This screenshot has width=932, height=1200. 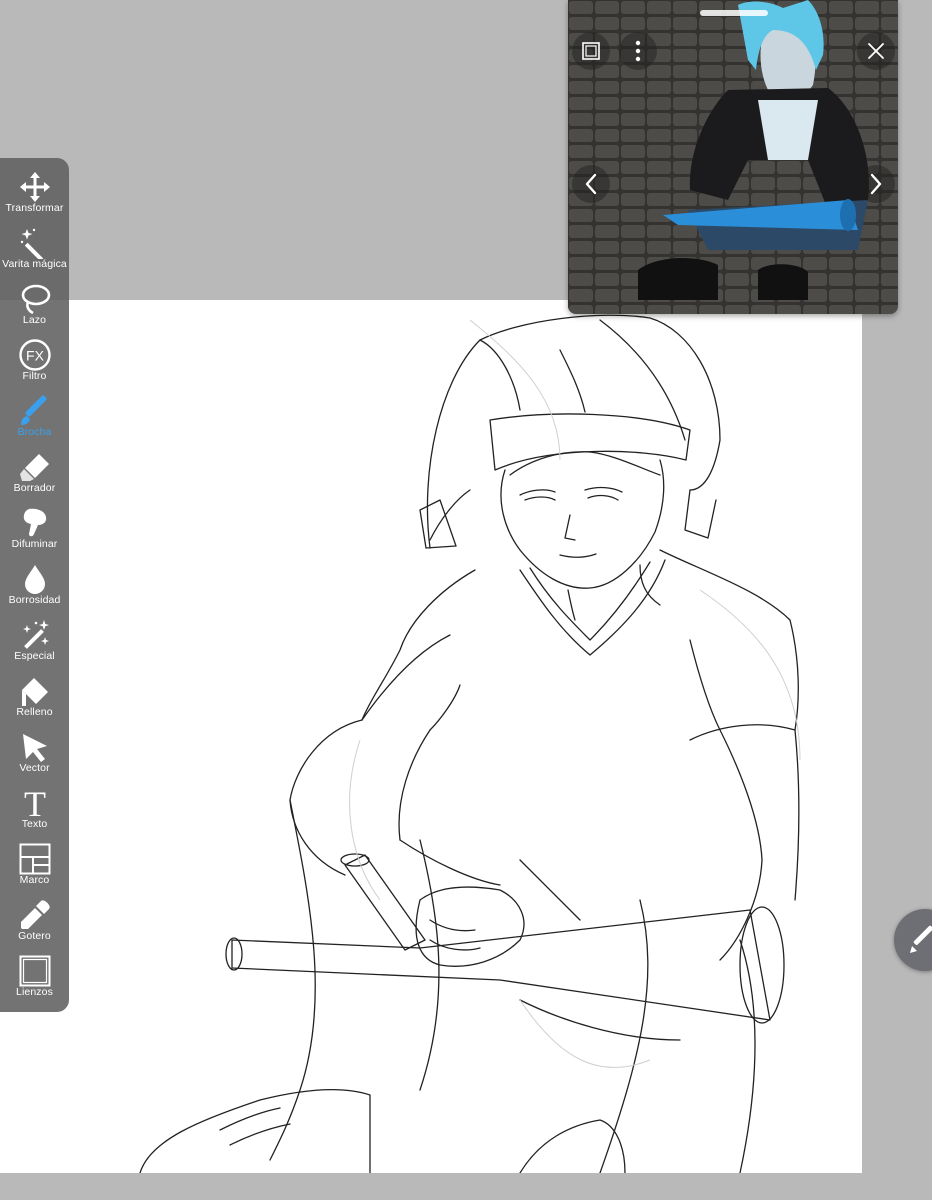 I want to click on special-sparkle-icon, so click(x=35, y=635).